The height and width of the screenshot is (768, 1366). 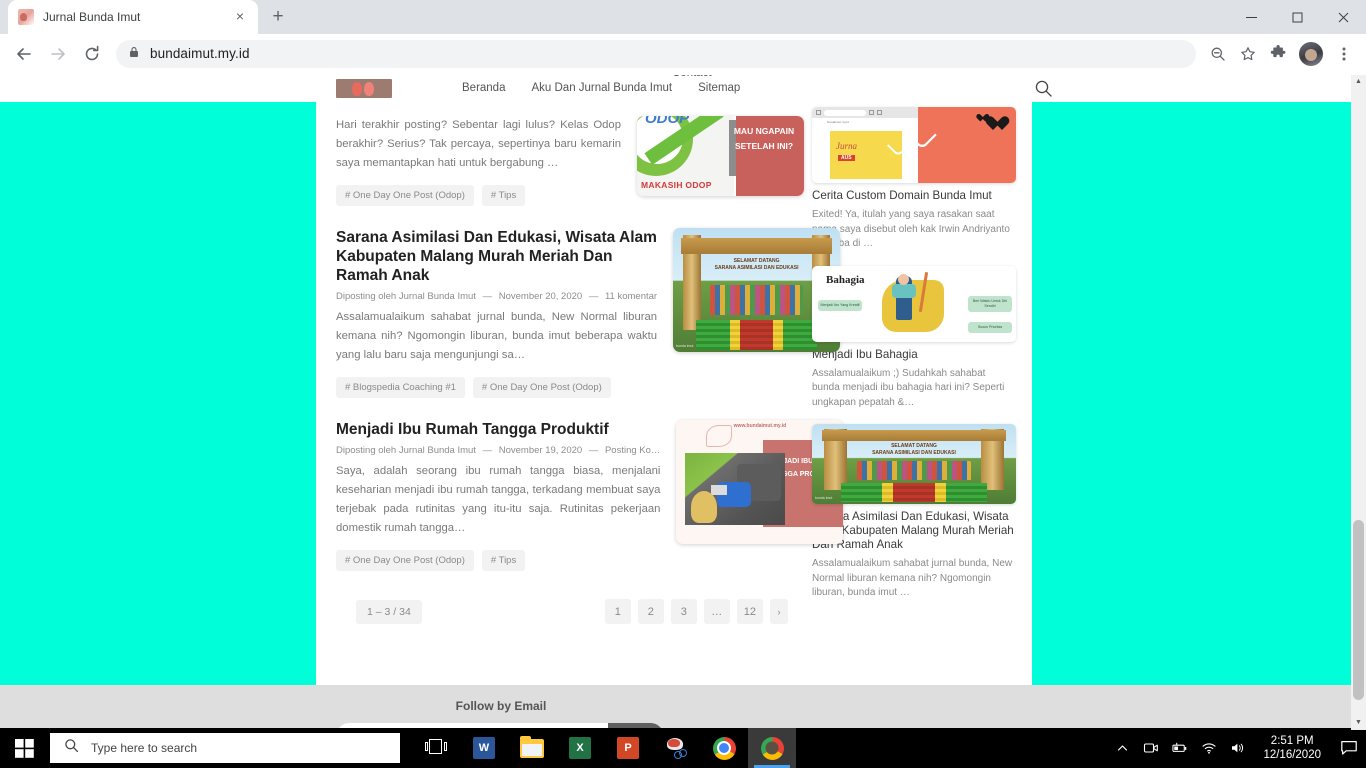 I want to click on page-number-list: 1 2 3 … 12 ›, so click(x=696, y=611).